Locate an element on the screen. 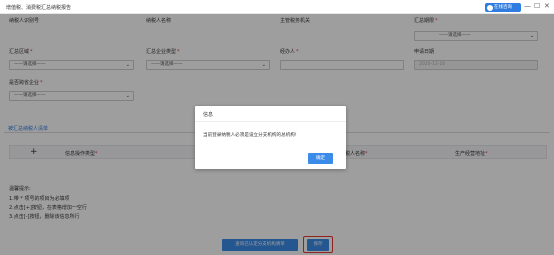 This screenshot has width=554, height=255. maximize-icon: ☐ is located at coordinates (537, 6).